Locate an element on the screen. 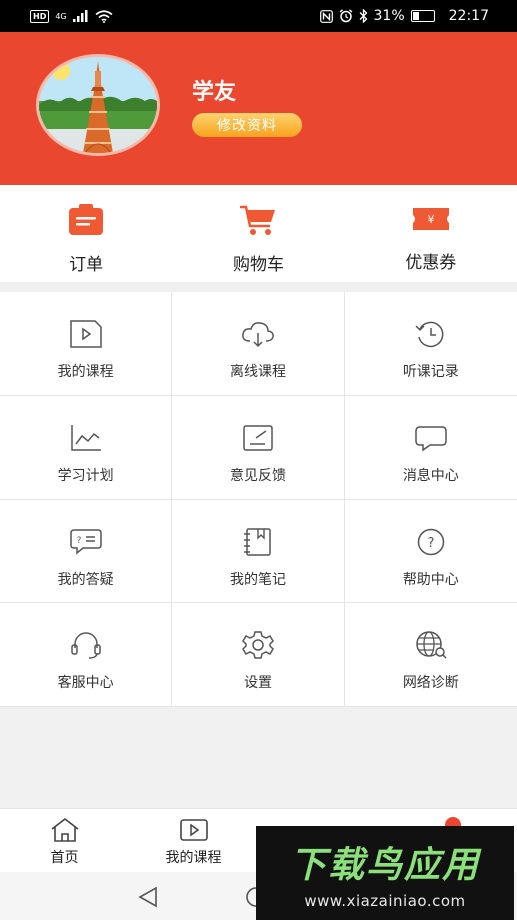 The width and height of the screenshot is (517, 920). menu-network-diagnosis-label: 网络诊断 is located at coordinates (430, 683).